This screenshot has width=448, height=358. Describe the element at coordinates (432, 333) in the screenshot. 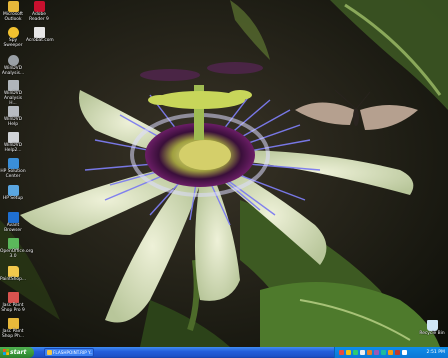

I see `desktop-icon-label: Recycle Bin` at that location.